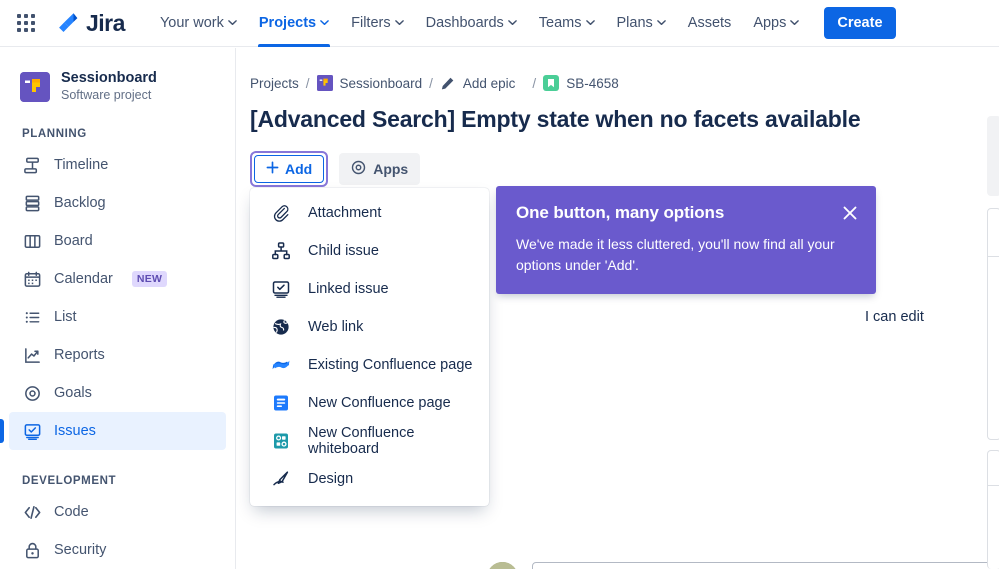  Describe the element at coordinates (281, 441) in the screenshot. I see `confluence-whiteboard-icon` at that location.